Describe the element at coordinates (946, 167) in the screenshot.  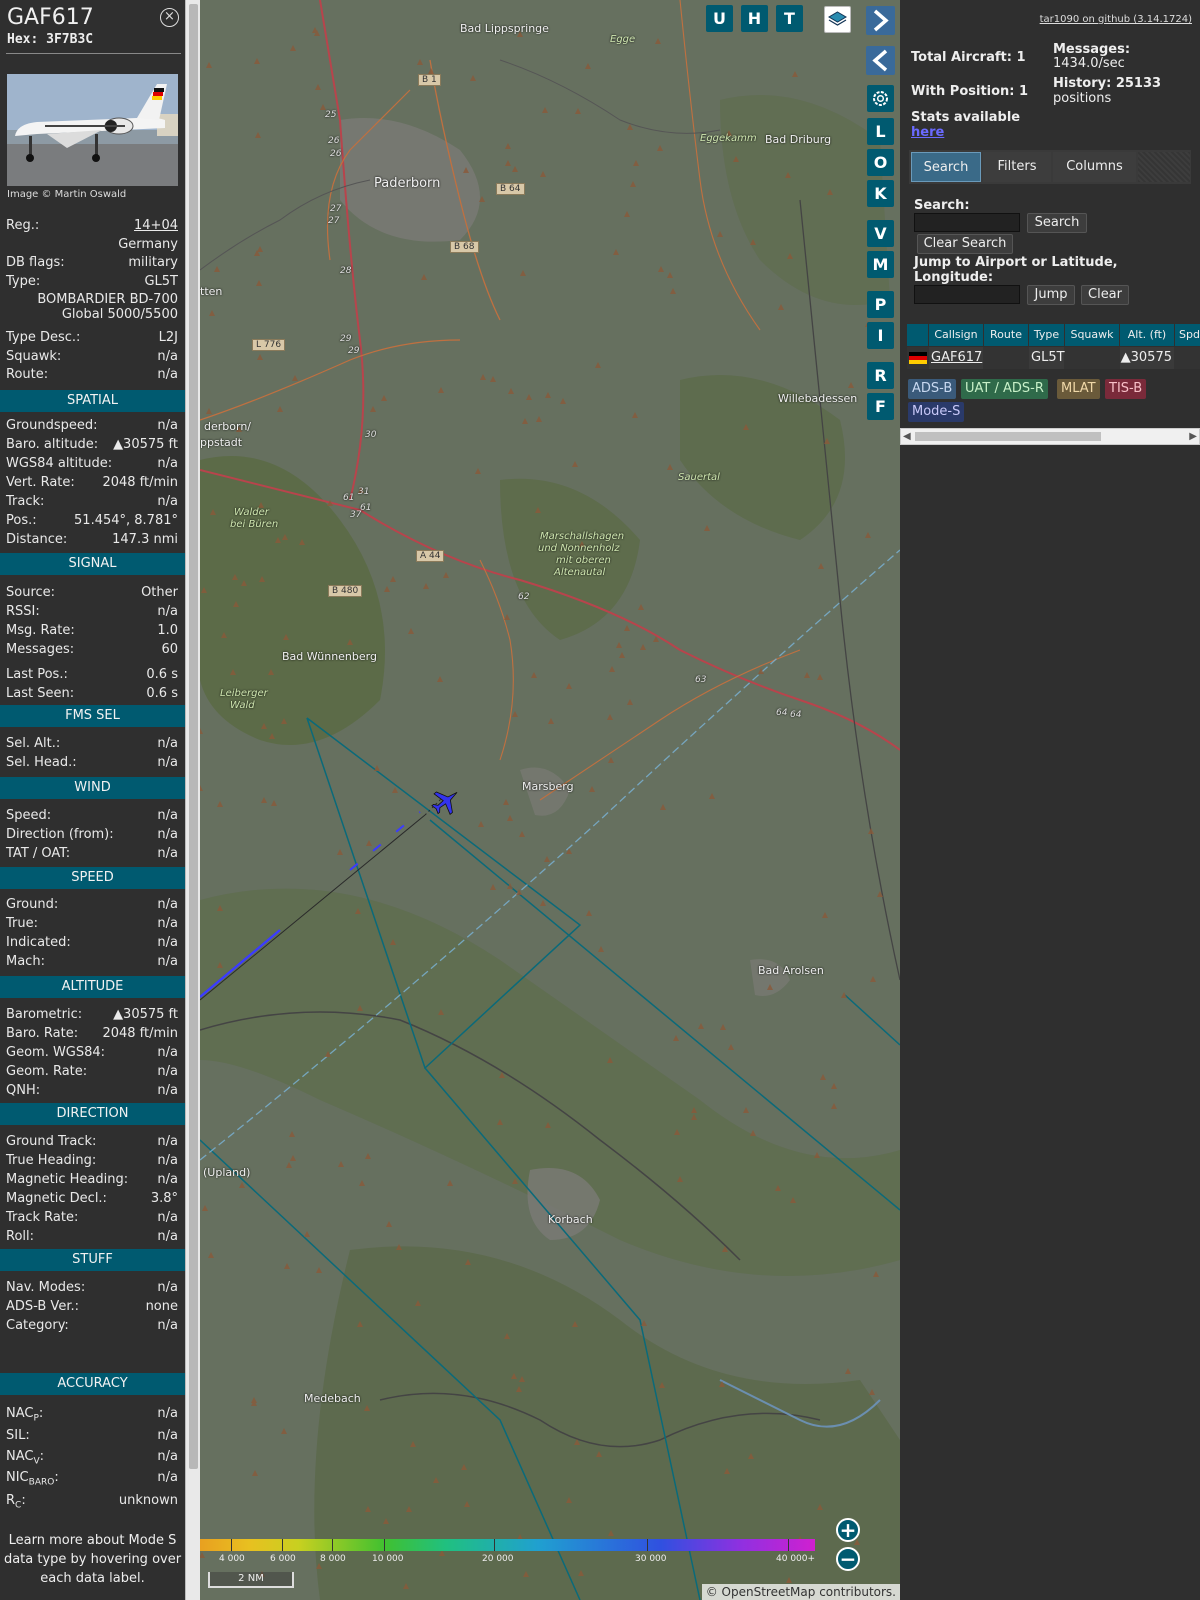
I see `tab-search: Search` at that location.